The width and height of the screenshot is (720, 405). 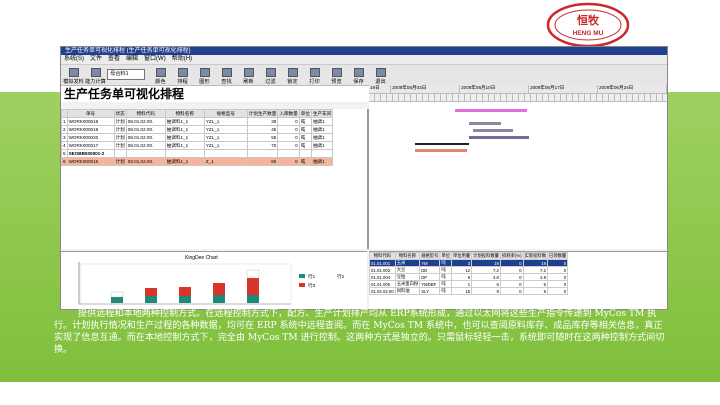 I want to click on toolbar-schedule-button: 排程, so click(x=182, y=76).